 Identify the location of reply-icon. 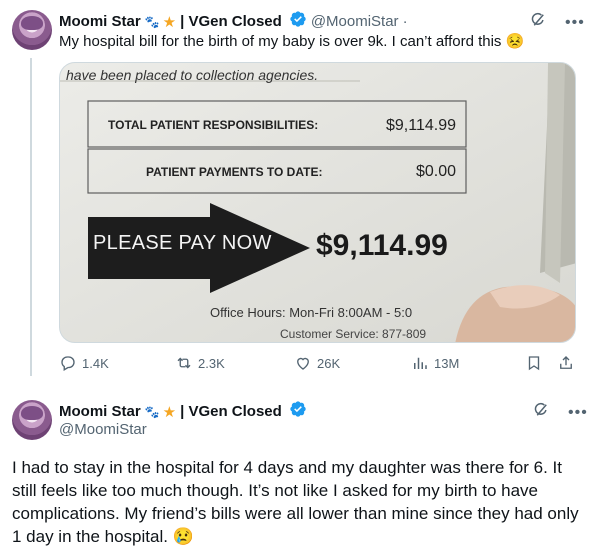
(68, 363).